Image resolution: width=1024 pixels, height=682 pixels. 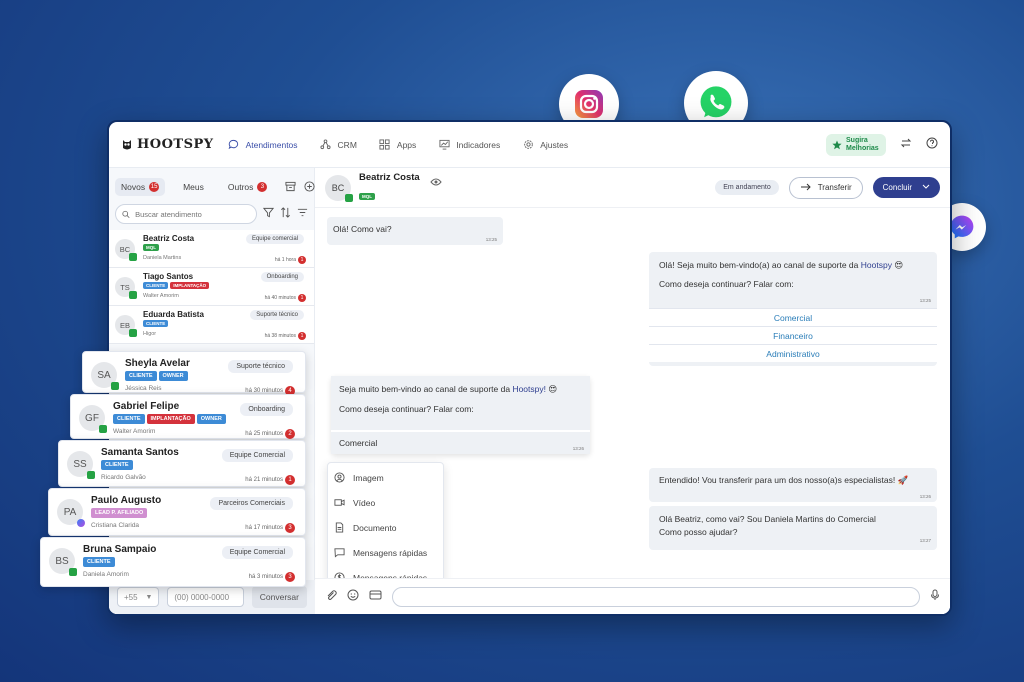 What do you see at coordinates (793, 335) in the screenshot?
I see `option-financeiro: Financeiro` at bounding box center [793, 335].